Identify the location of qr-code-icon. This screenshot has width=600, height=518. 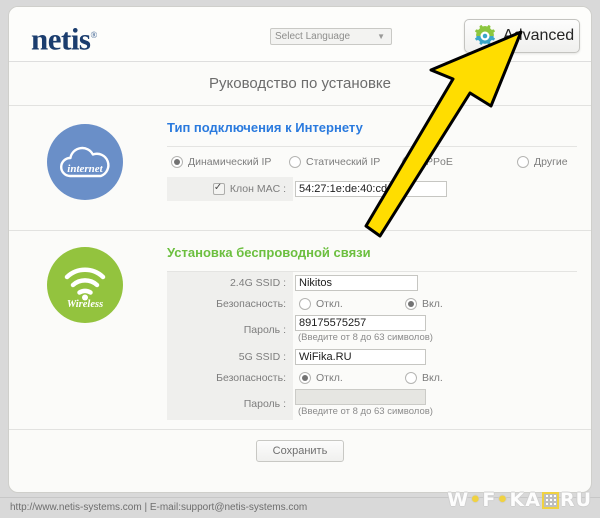
(550, 500).